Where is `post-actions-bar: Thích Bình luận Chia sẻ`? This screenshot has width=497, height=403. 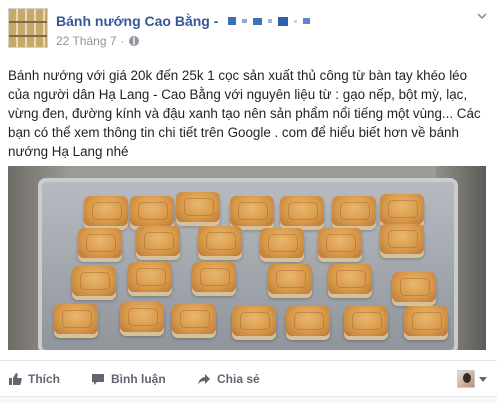
post-actions-bar: Thích Bình luận Chia sẻ is located at coordinates (248, 379).